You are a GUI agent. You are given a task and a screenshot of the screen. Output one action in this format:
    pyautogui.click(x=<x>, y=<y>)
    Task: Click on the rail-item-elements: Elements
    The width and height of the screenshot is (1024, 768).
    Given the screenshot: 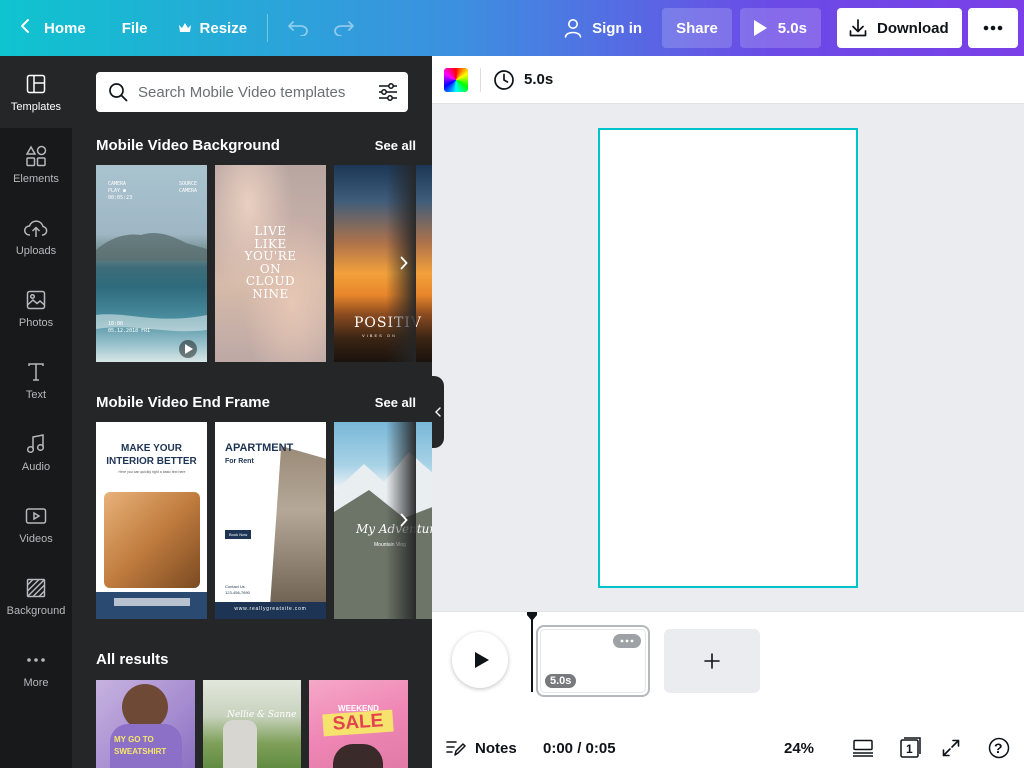 What is the action you would take?
    pyautogui.click(x=36, y=164)
    